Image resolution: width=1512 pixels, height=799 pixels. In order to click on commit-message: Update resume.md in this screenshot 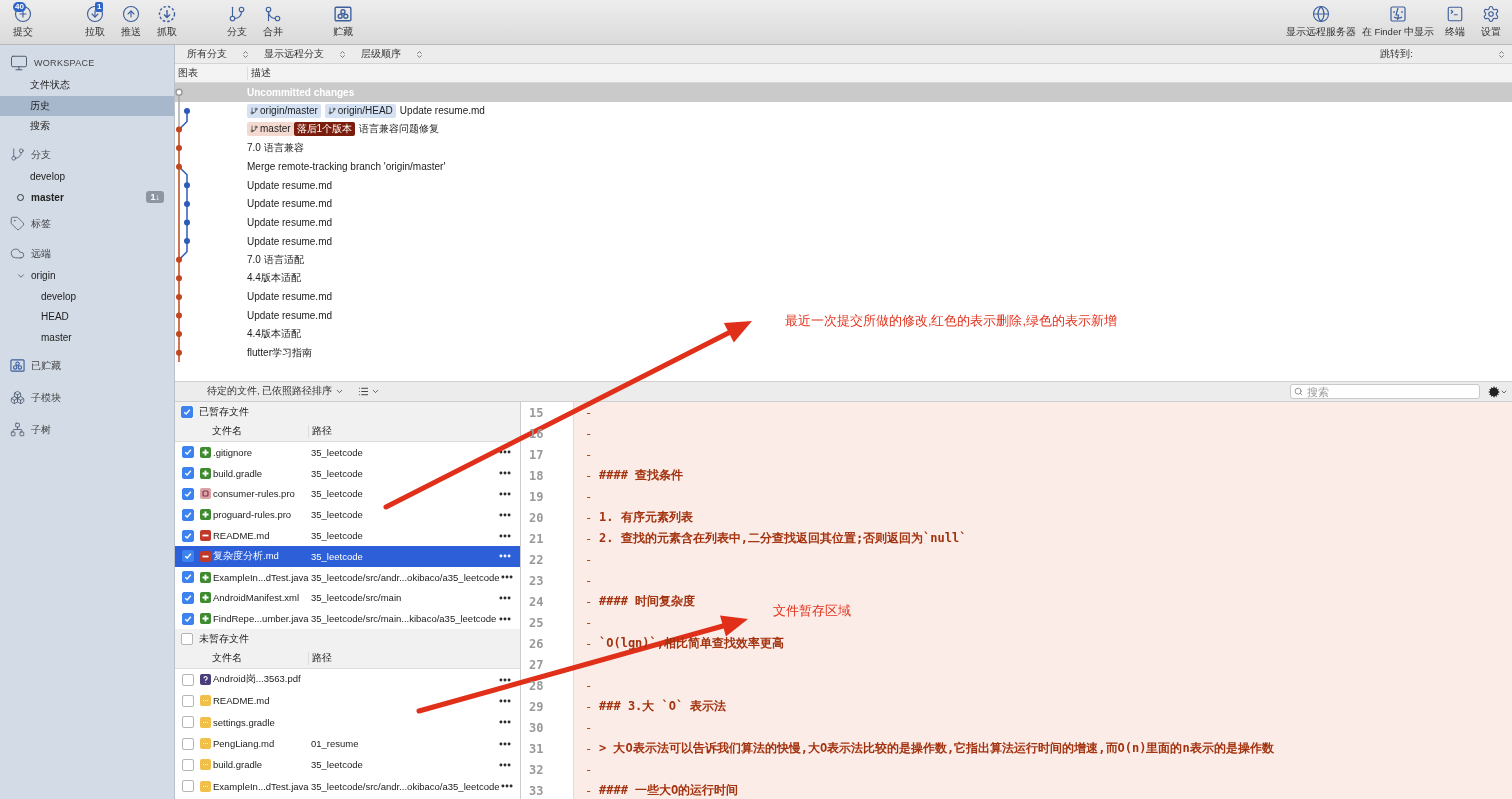, I will do `click(290, 297)`.